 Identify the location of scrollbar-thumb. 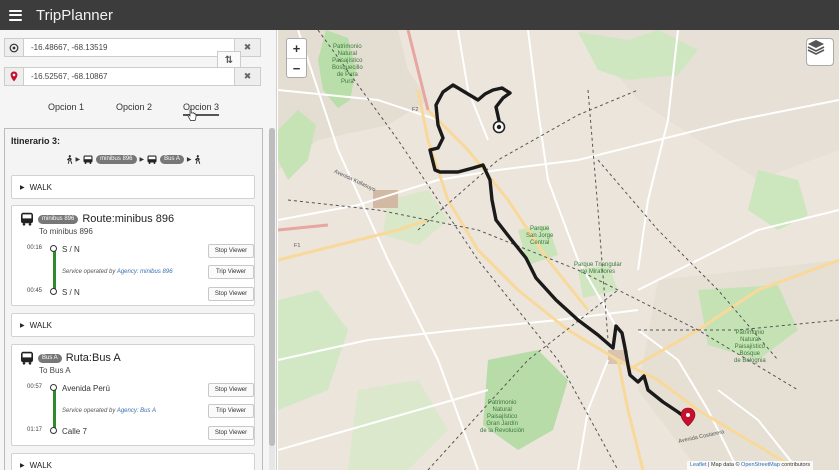
(272, 287).